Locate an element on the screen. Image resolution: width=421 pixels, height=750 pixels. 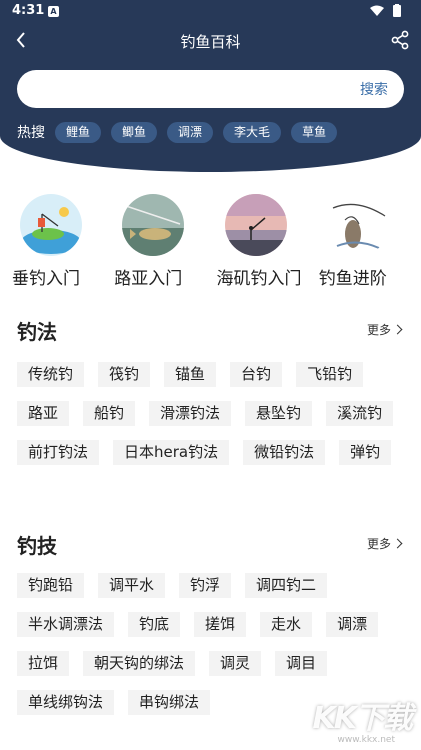
sea-rock-fishing-image is located at coordinates (255, 225).